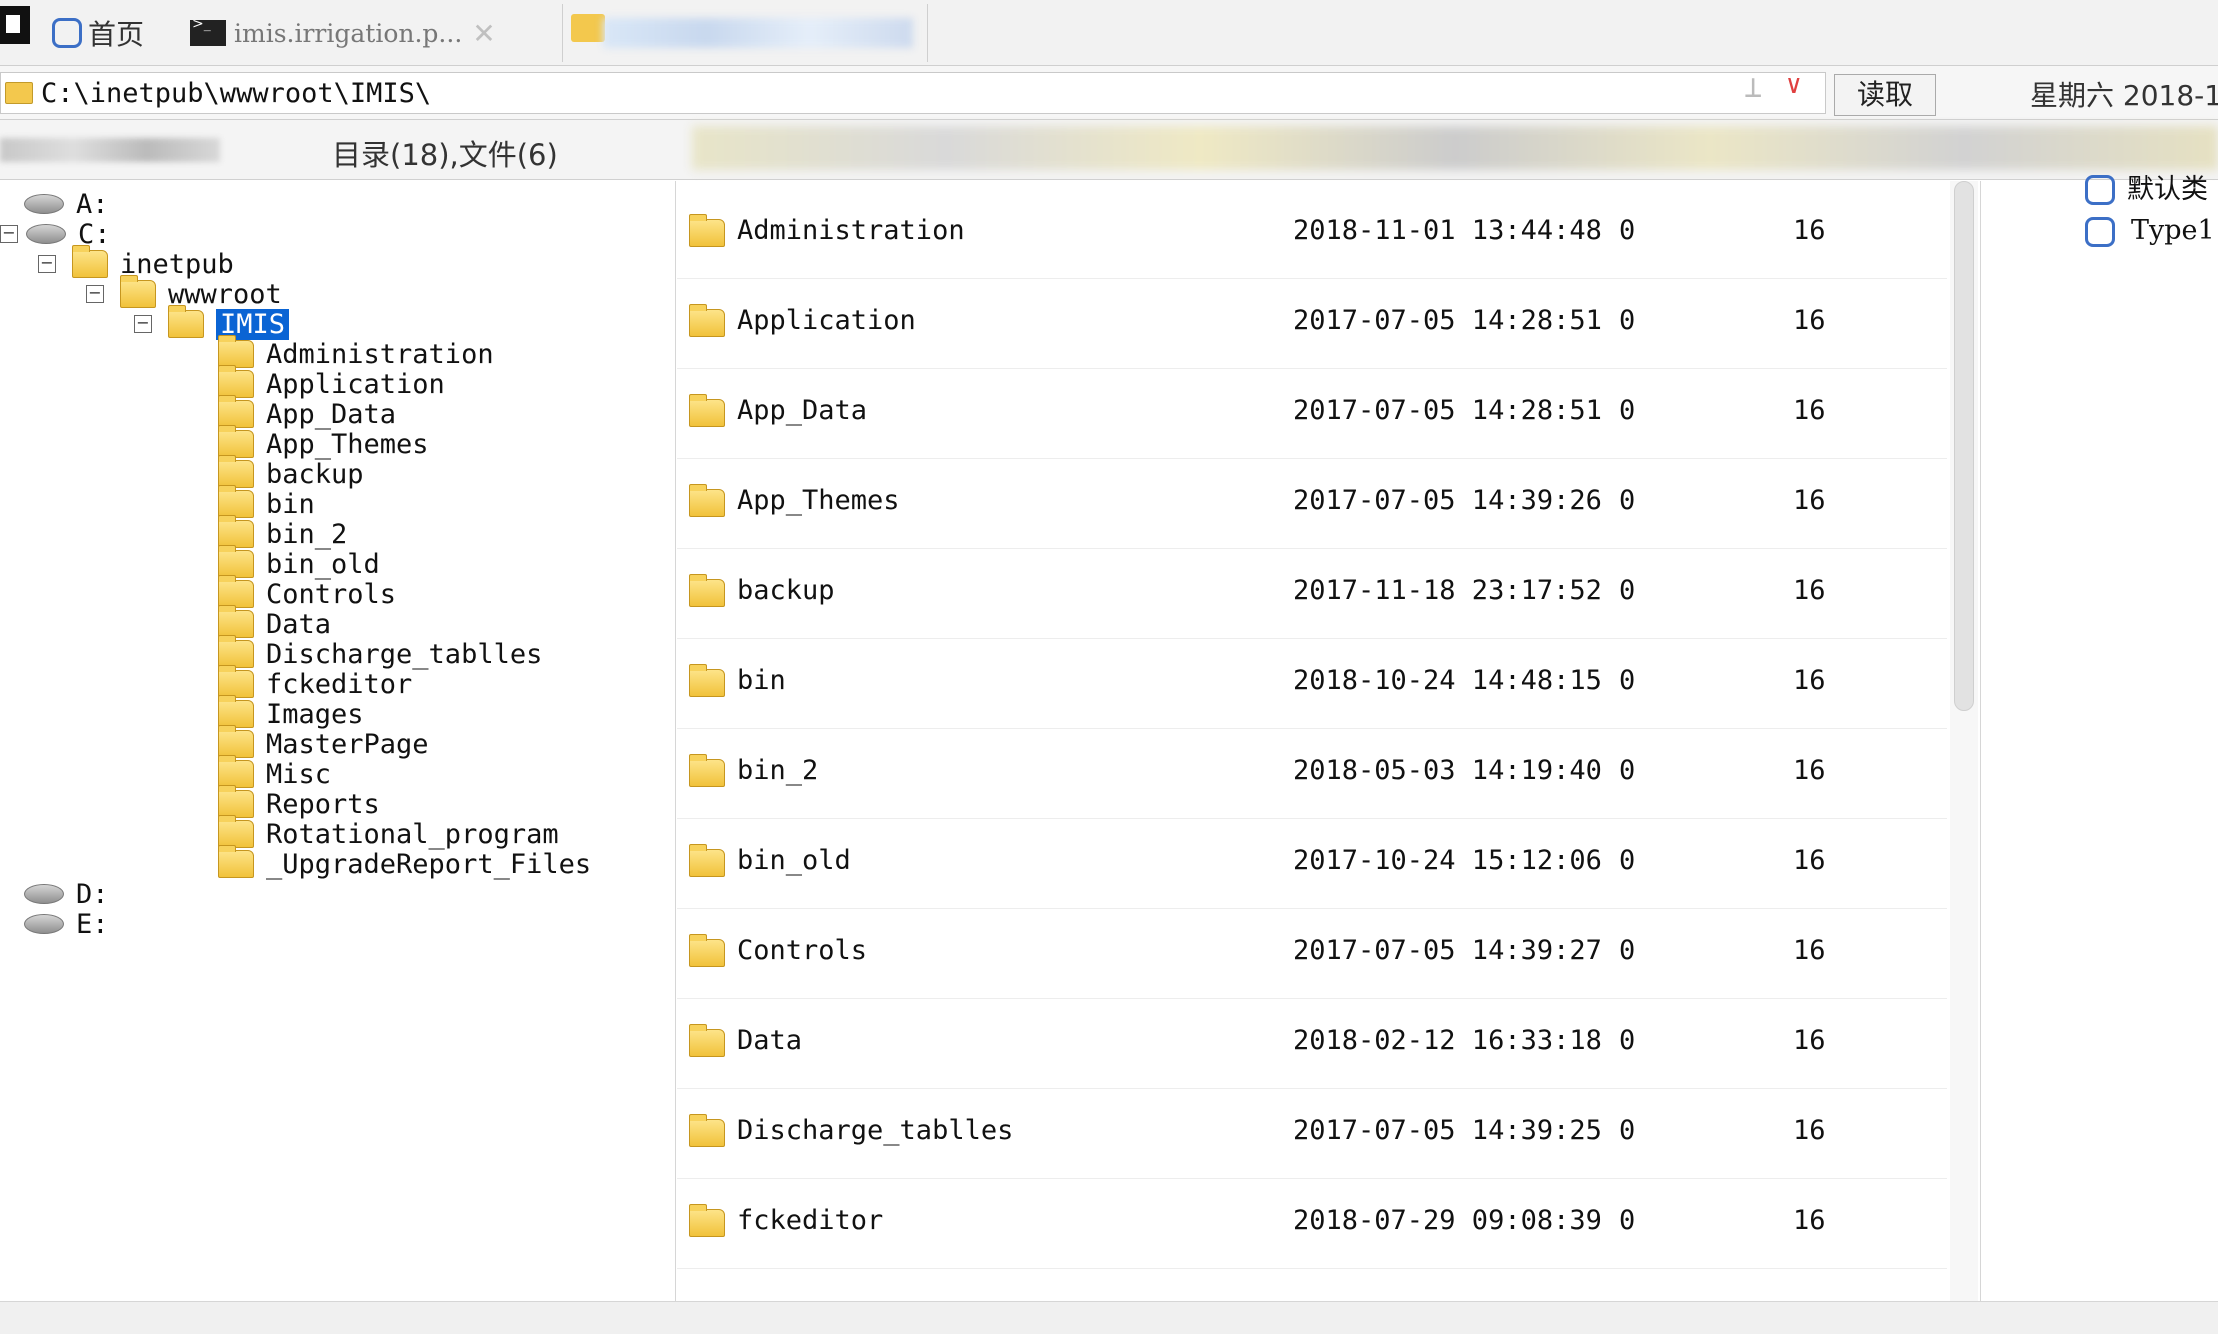 The width and height of the screenshot is (2218, 1334). Describe the element at coordinates (208, 31) in the screenshot. I see `terminal-icon` at that location.